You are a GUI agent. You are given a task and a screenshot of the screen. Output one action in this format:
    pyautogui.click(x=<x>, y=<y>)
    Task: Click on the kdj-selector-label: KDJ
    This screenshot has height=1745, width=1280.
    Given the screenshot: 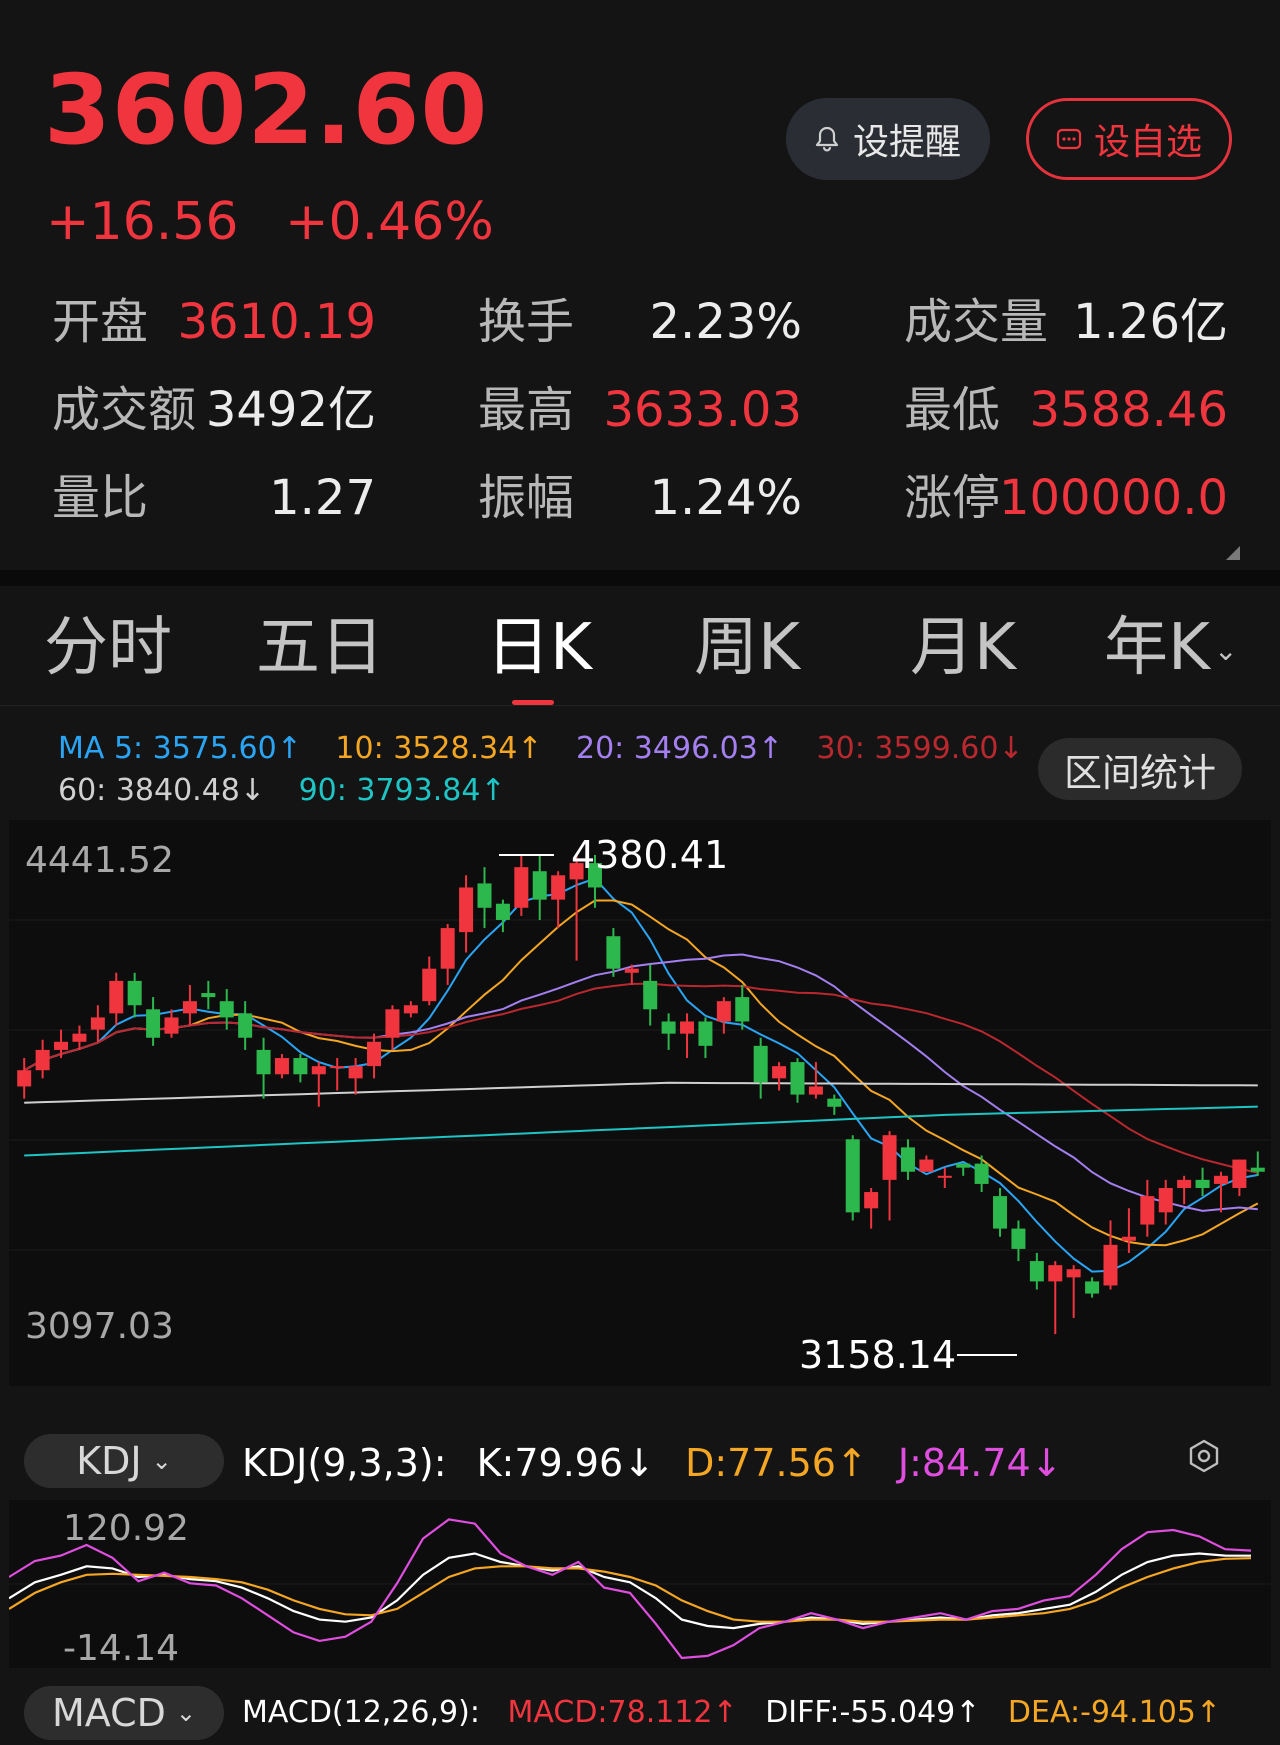 What is the action you would take?
    pyautogui.click(x=109, y=1461)
    